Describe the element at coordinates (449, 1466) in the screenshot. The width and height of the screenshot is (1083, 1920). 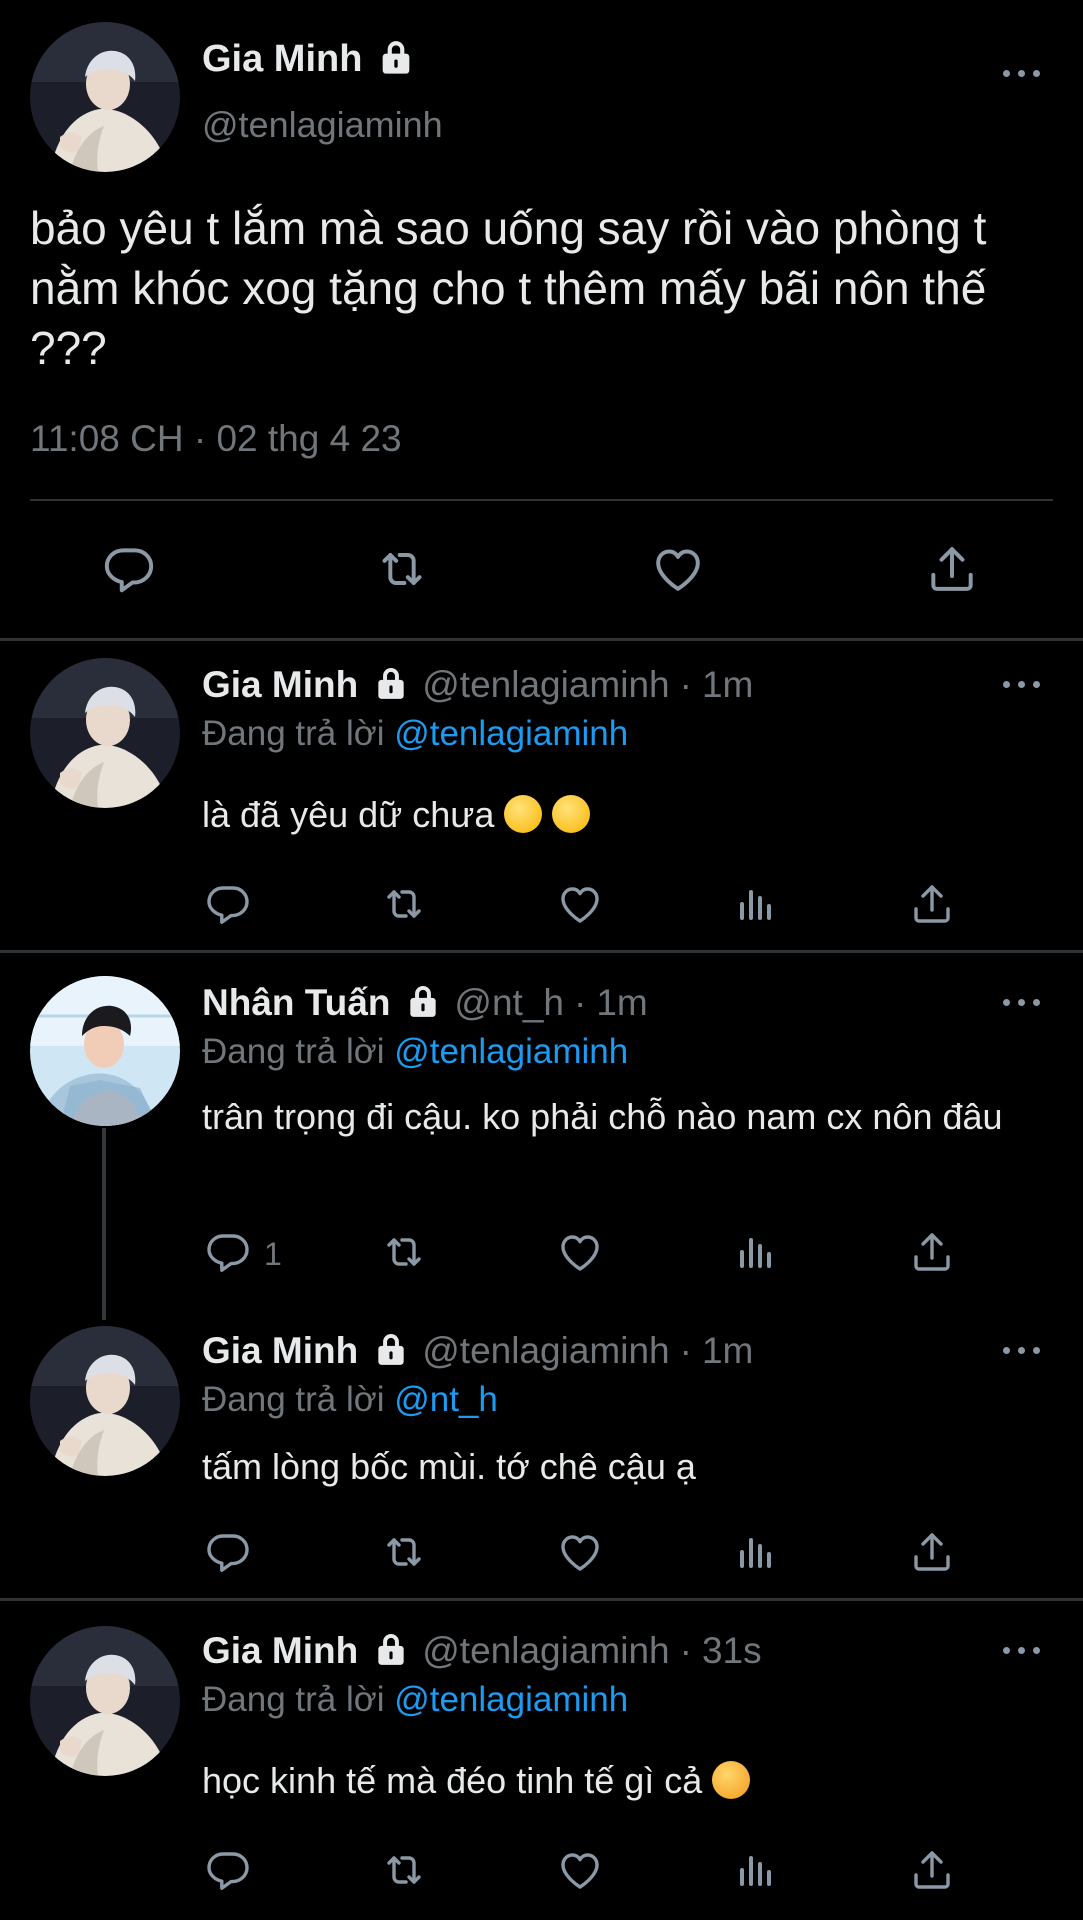
I see `reply-text: tấm lòng bốc mùi. tớ chê cậu ạ` at that location.